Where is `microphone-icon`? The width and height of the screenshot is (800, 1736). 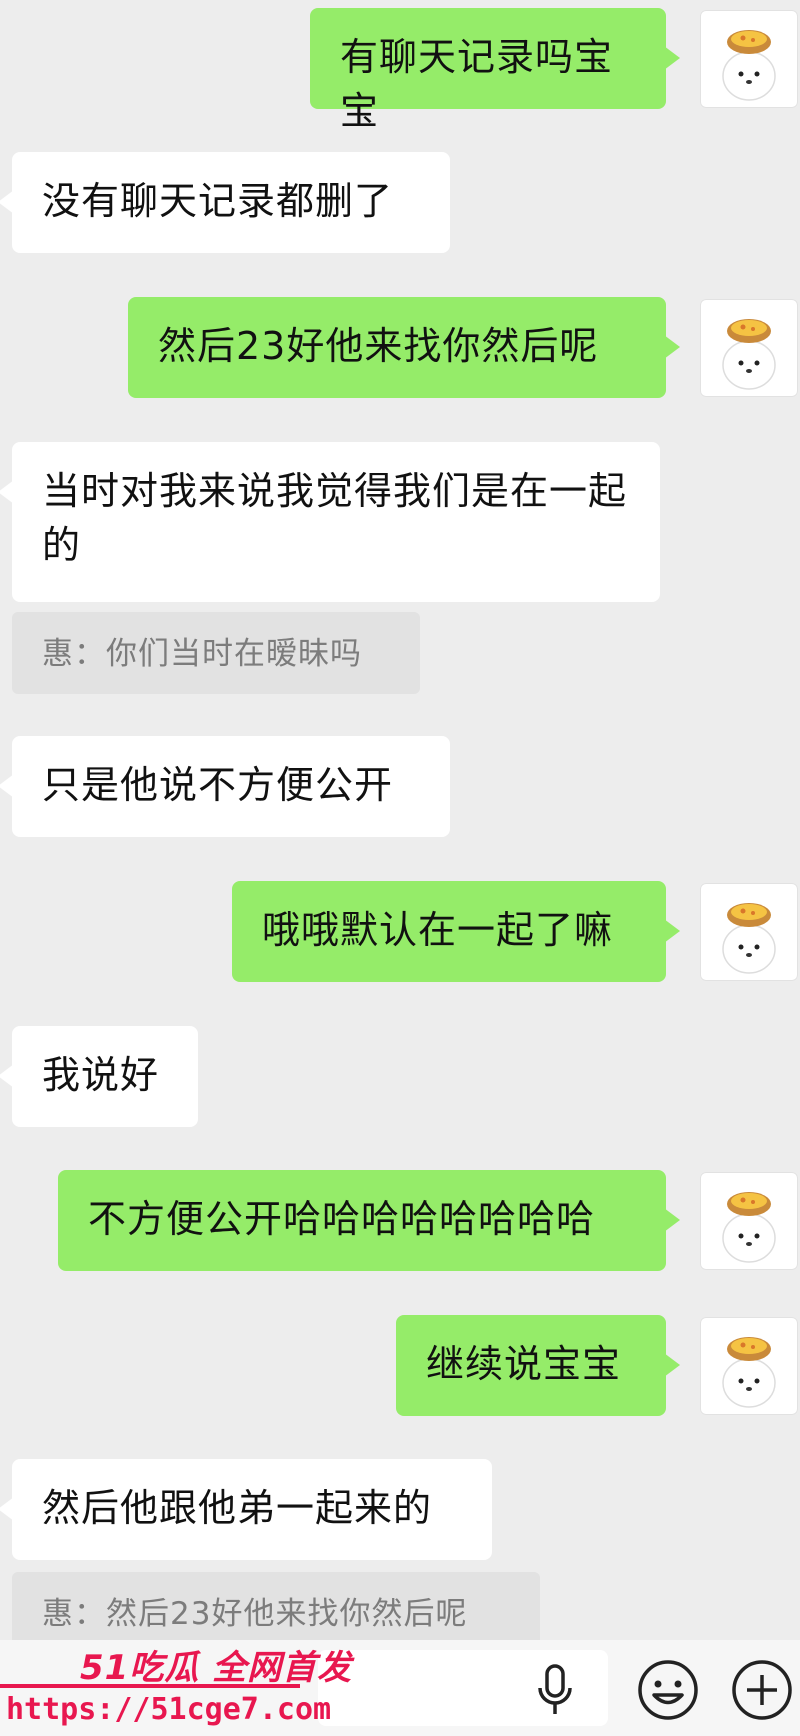 microphone-icon is located at coordinates (555, 1690).